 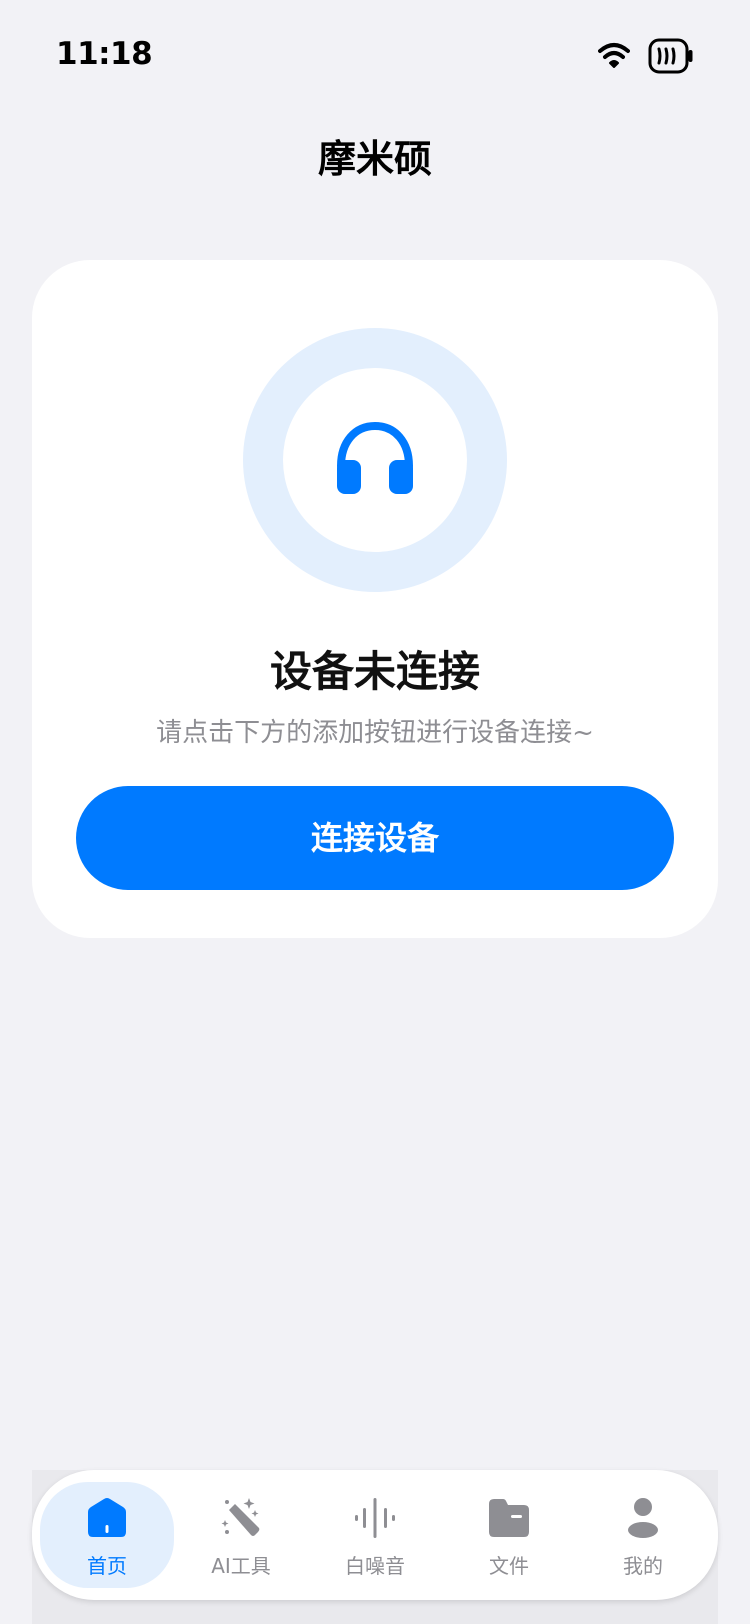 What do you see at coordinates (104, 54) in the screenshot?
I see `status-time: 11:18` at bounding box center [104, 54].